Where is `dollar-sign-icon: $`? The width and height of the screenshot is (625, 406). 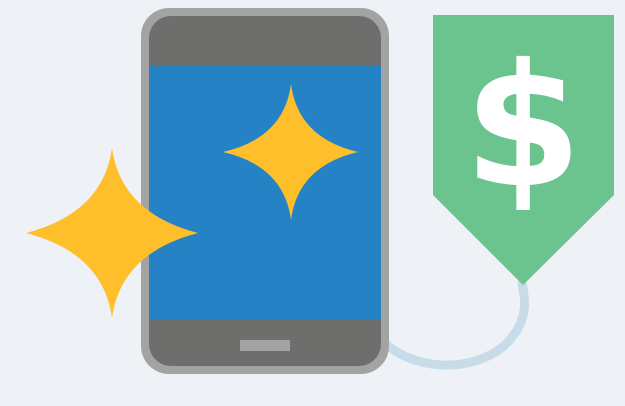 dollar-sign-icon: $ is located at coordinates (523, 127).